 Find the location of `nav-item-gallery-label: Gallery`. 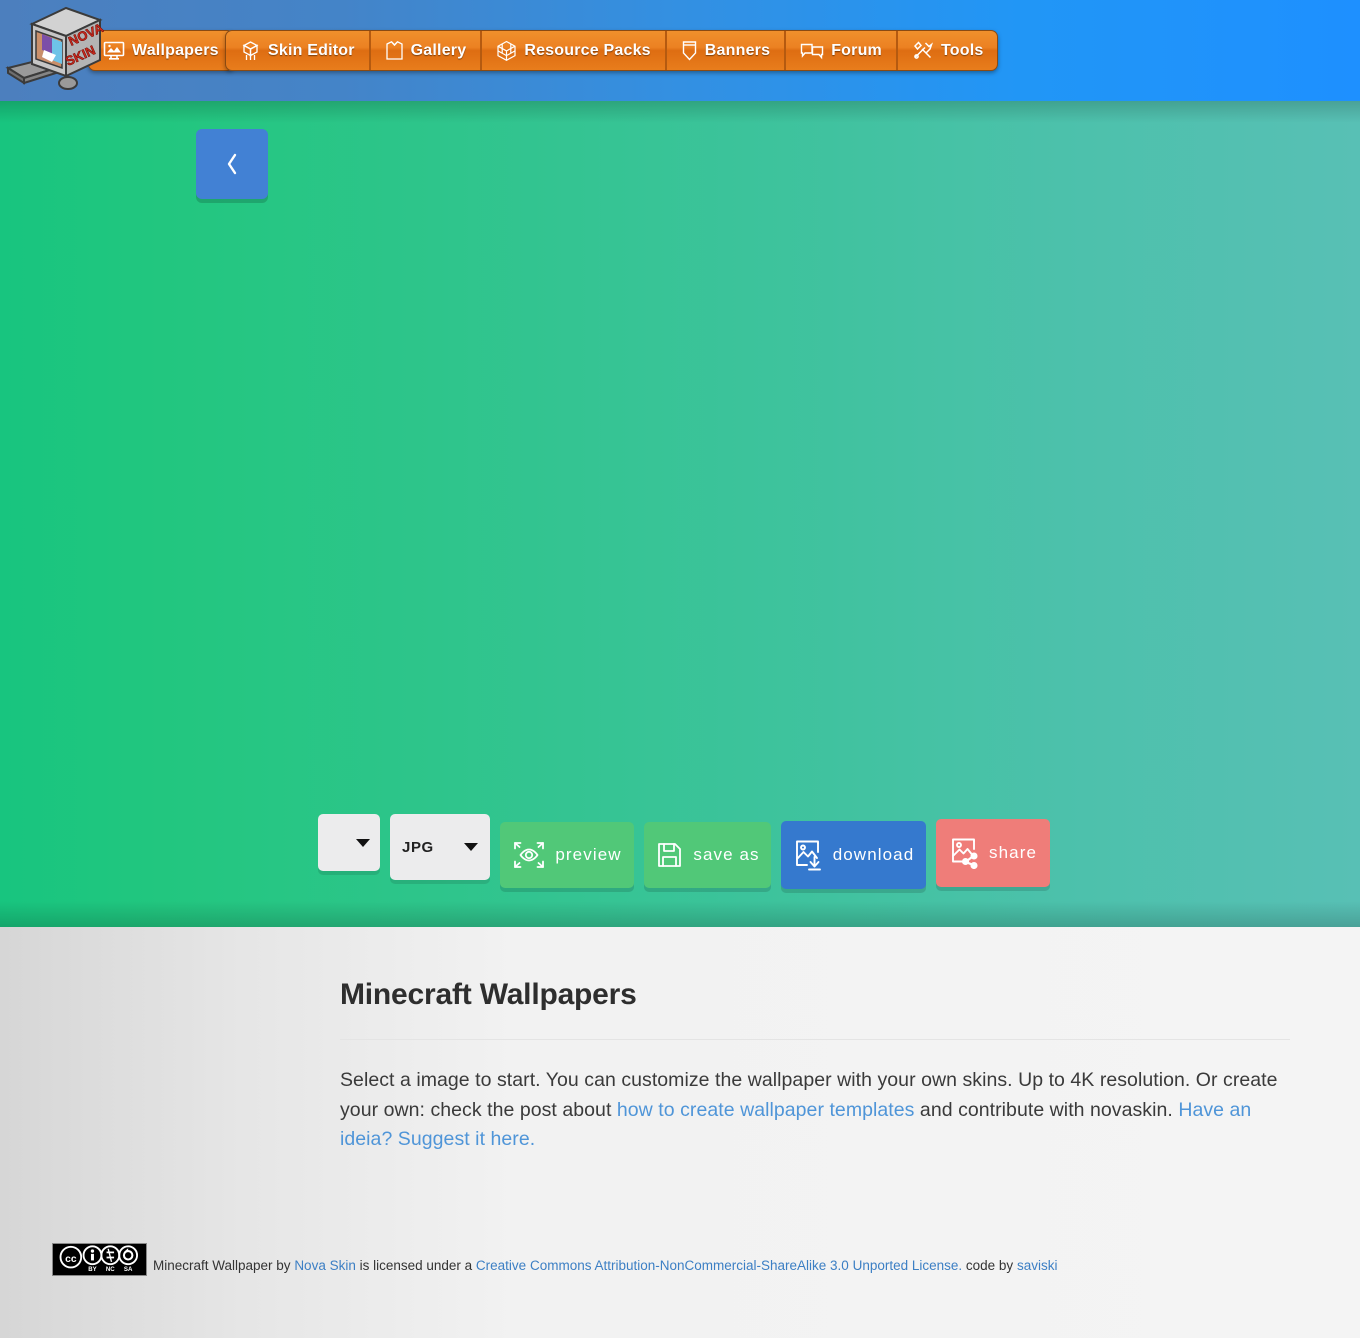

nav-item-gallery-label: Gallery is located at coordinates (438, 50).